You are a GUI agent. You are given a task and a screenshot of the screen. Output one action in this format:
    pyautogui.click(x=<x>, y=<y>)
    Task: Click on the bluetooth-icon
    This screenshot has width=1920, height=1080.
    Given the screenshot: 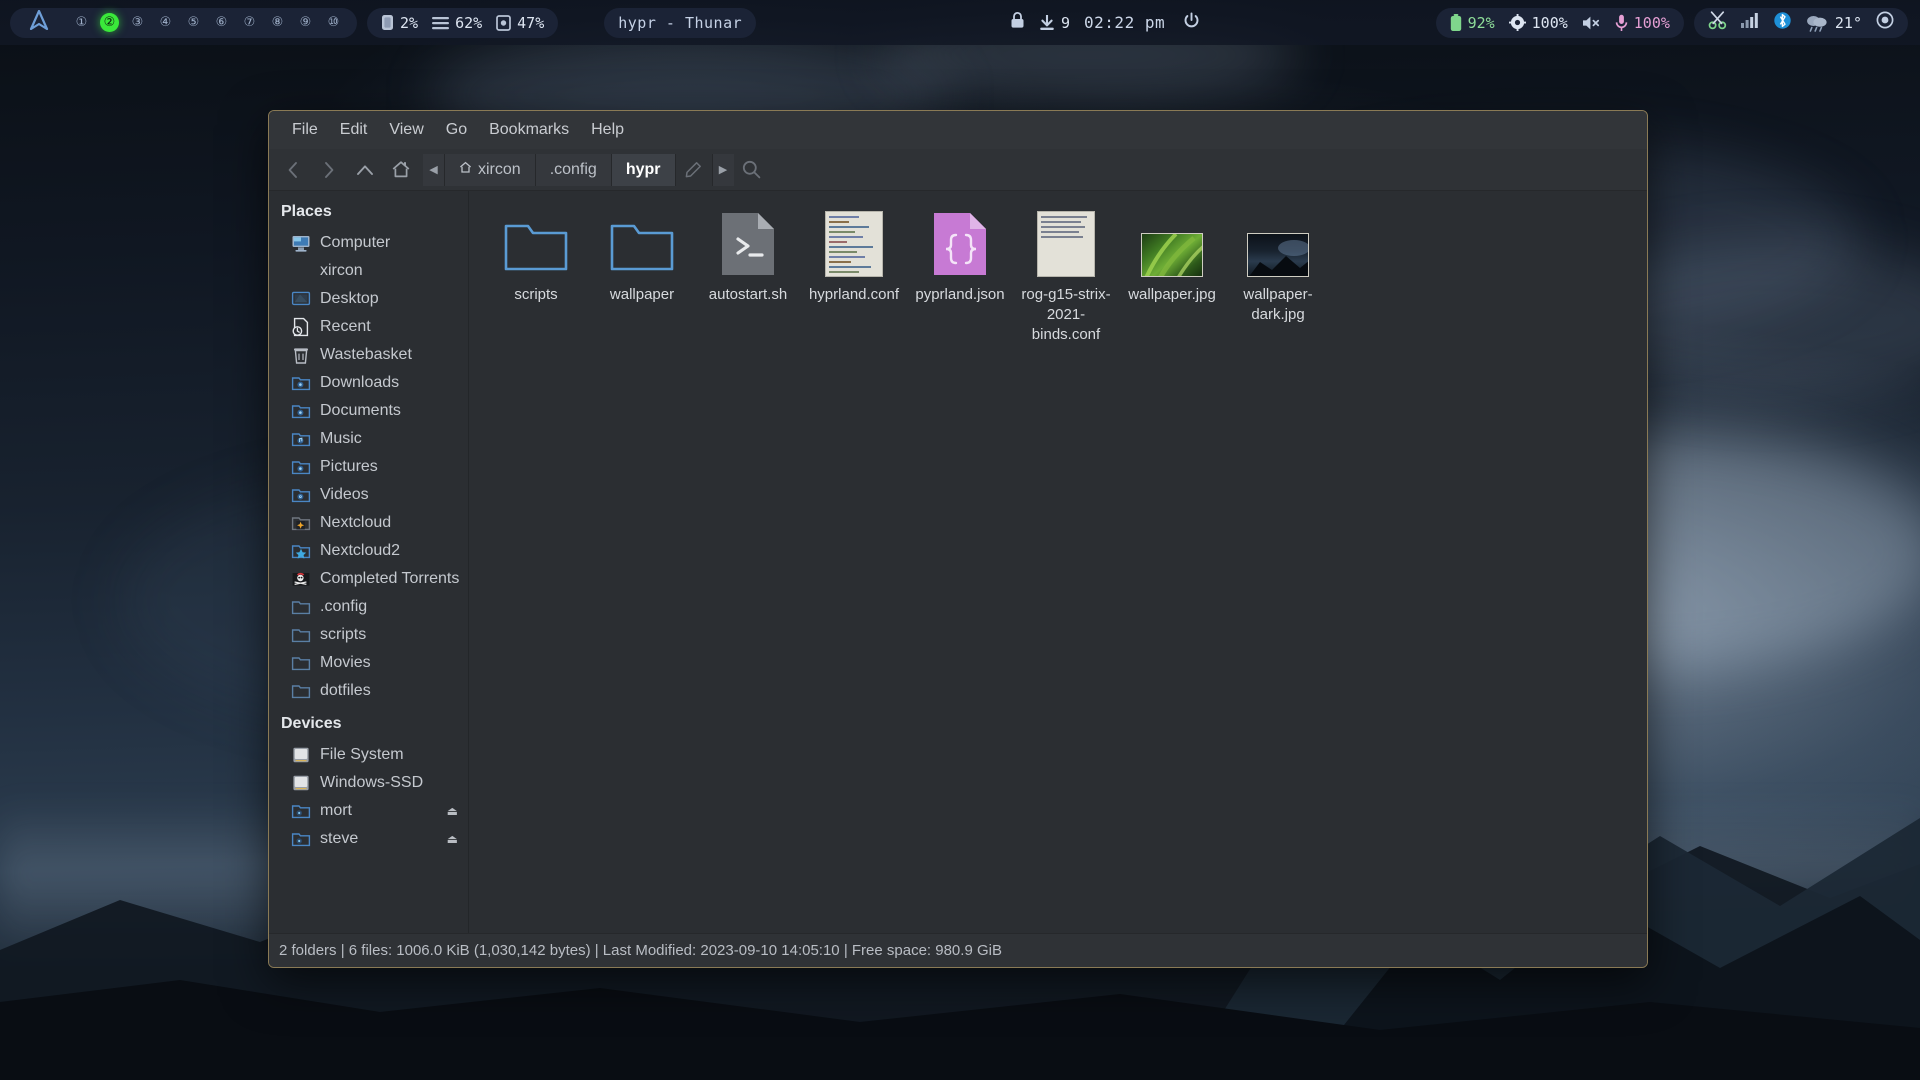 What is the action you would take?
    pyautogui.click(x=1782, y=23)
    